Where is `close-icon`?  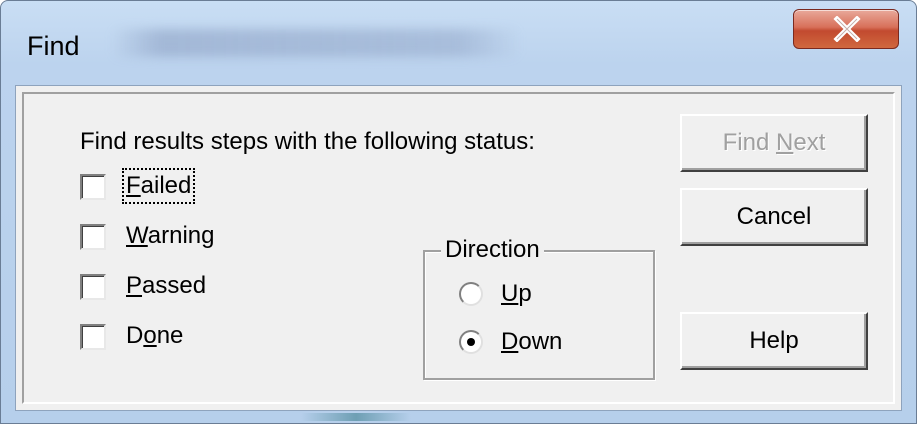
close-icon is located at coordinates (847, 29).